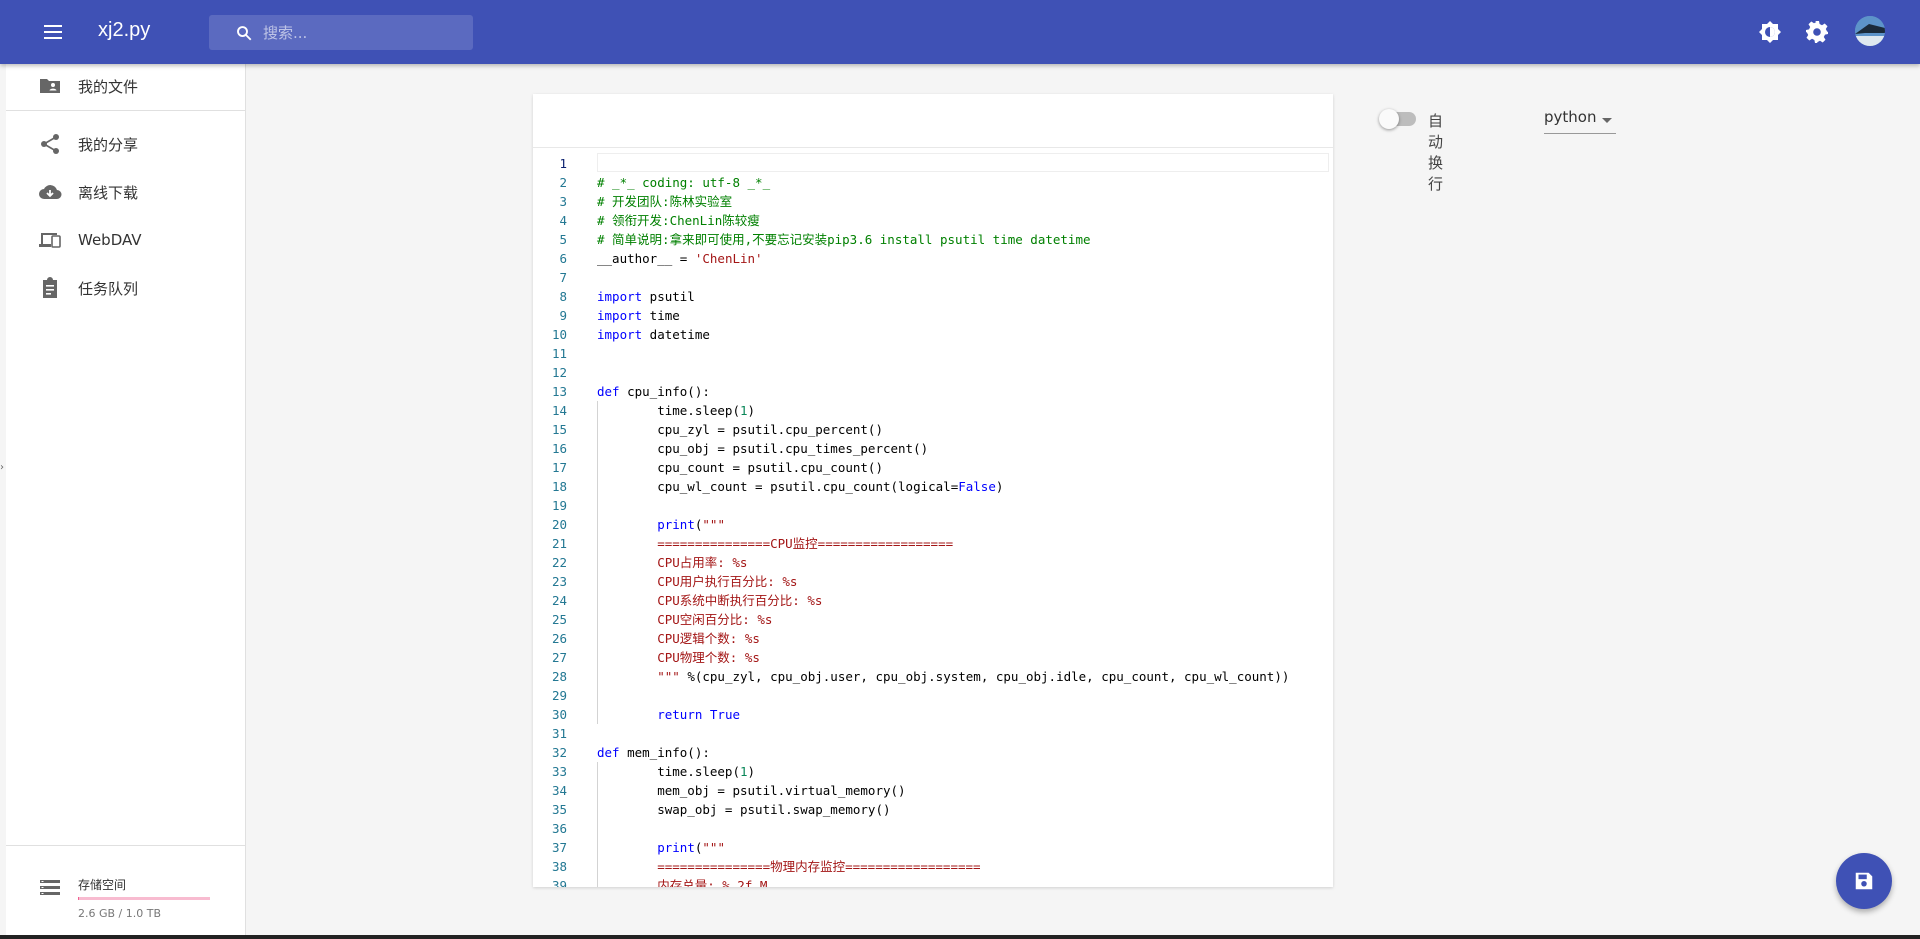 The height and width of the screenshot is (939, 1920). I want to click on line-number: 9, so click(563, 315).